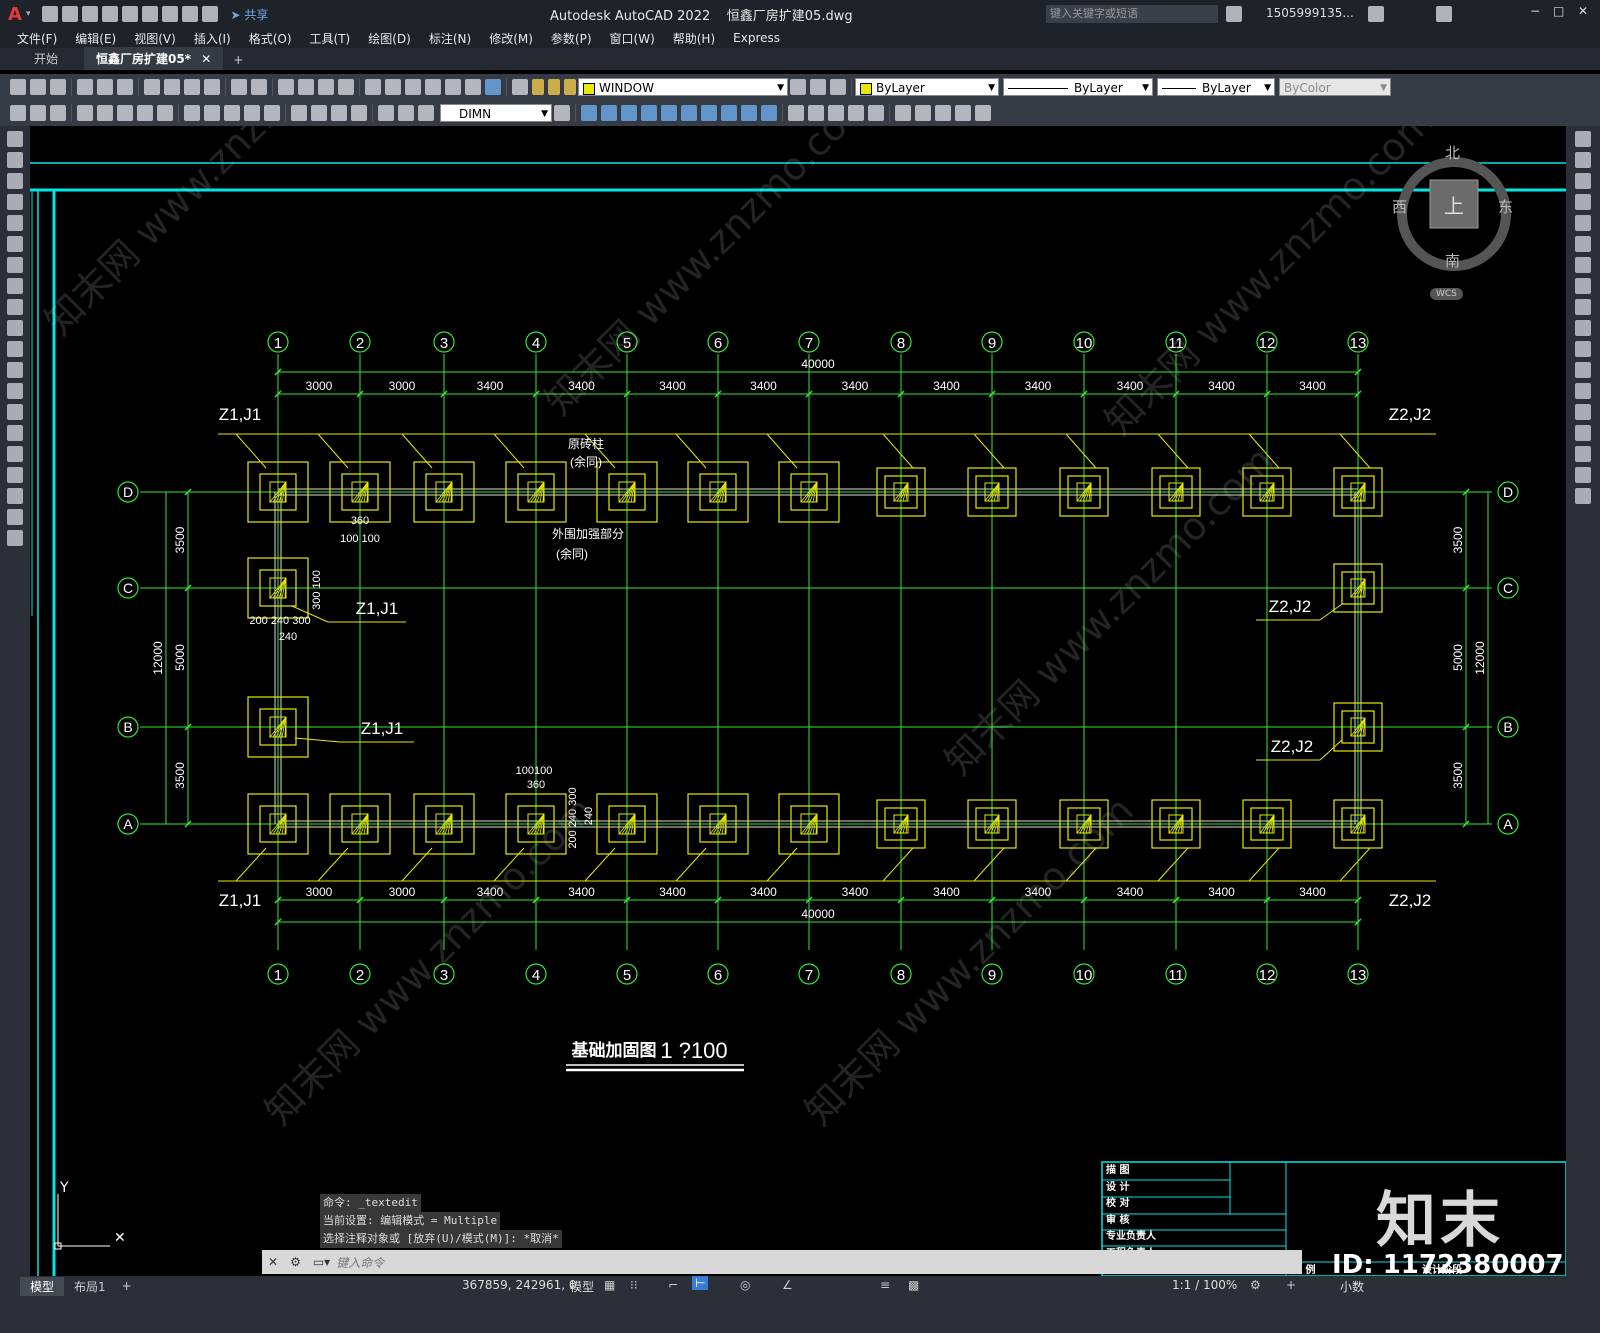 This screenshot has width=1600, height=1333. I want to click on markup-icon, so click(453, 87).